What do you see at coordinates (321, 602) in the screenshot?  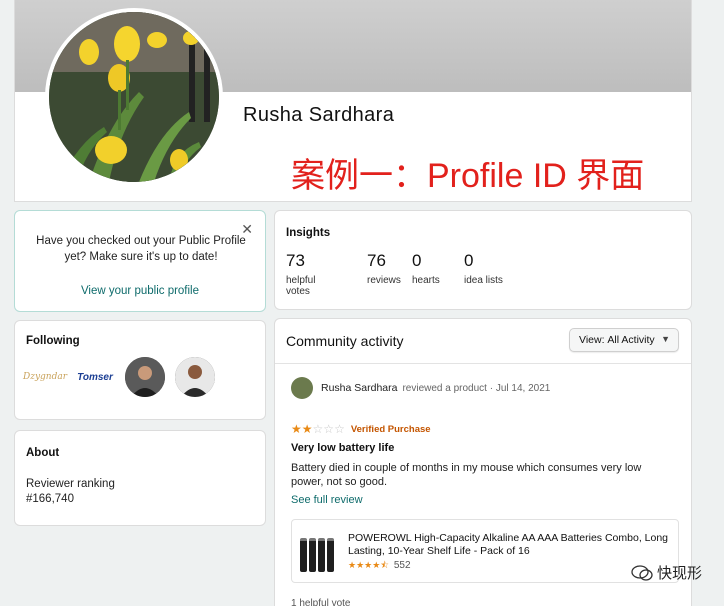 I see `helpful-votes-count: 1 helpful vote` at bounding box center [321, 602].